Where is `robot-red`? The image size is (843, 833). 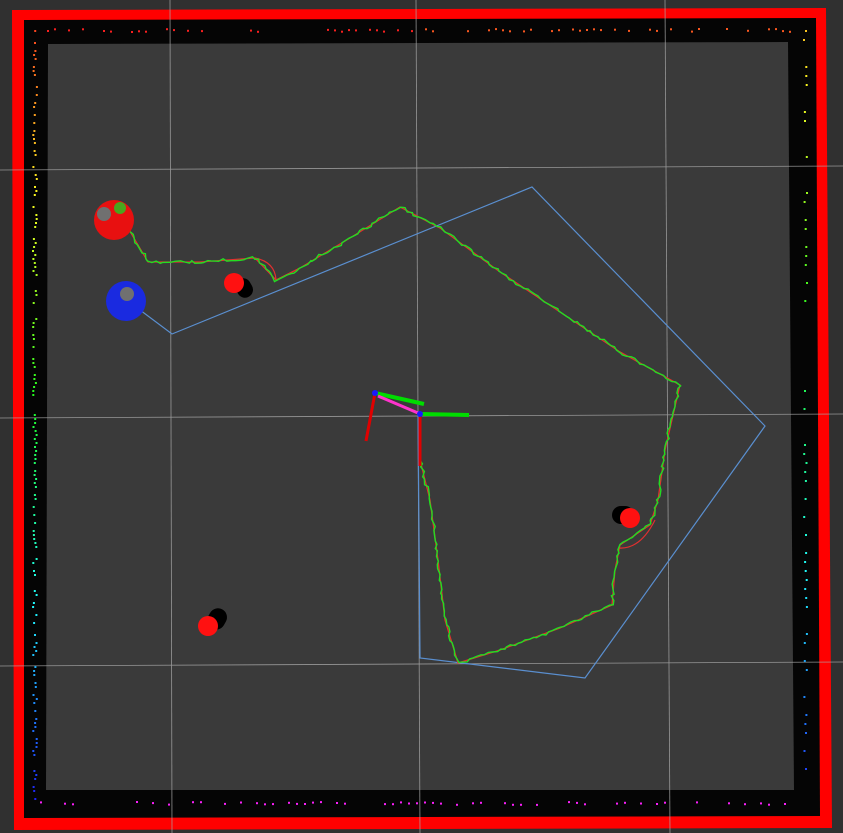 robot-red is located at coordinates (114, 220).